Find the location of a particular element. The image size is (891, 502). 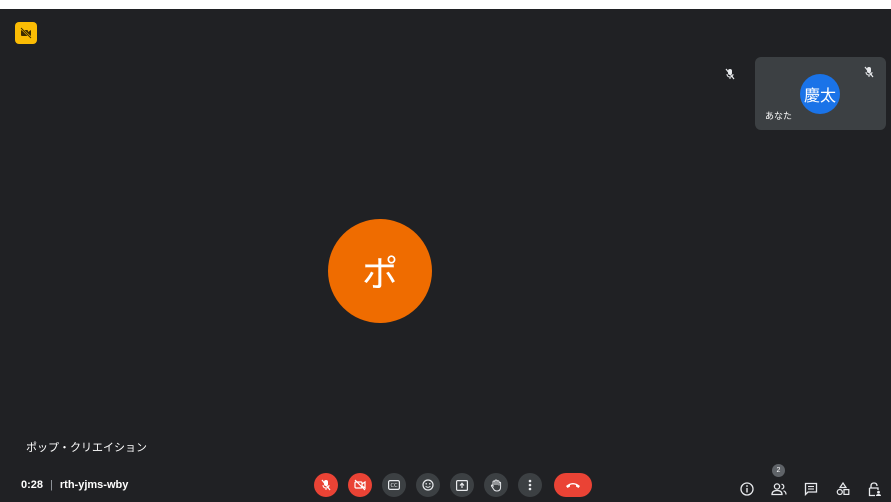

captions-icon: CC is located at coordinates (394, 485).